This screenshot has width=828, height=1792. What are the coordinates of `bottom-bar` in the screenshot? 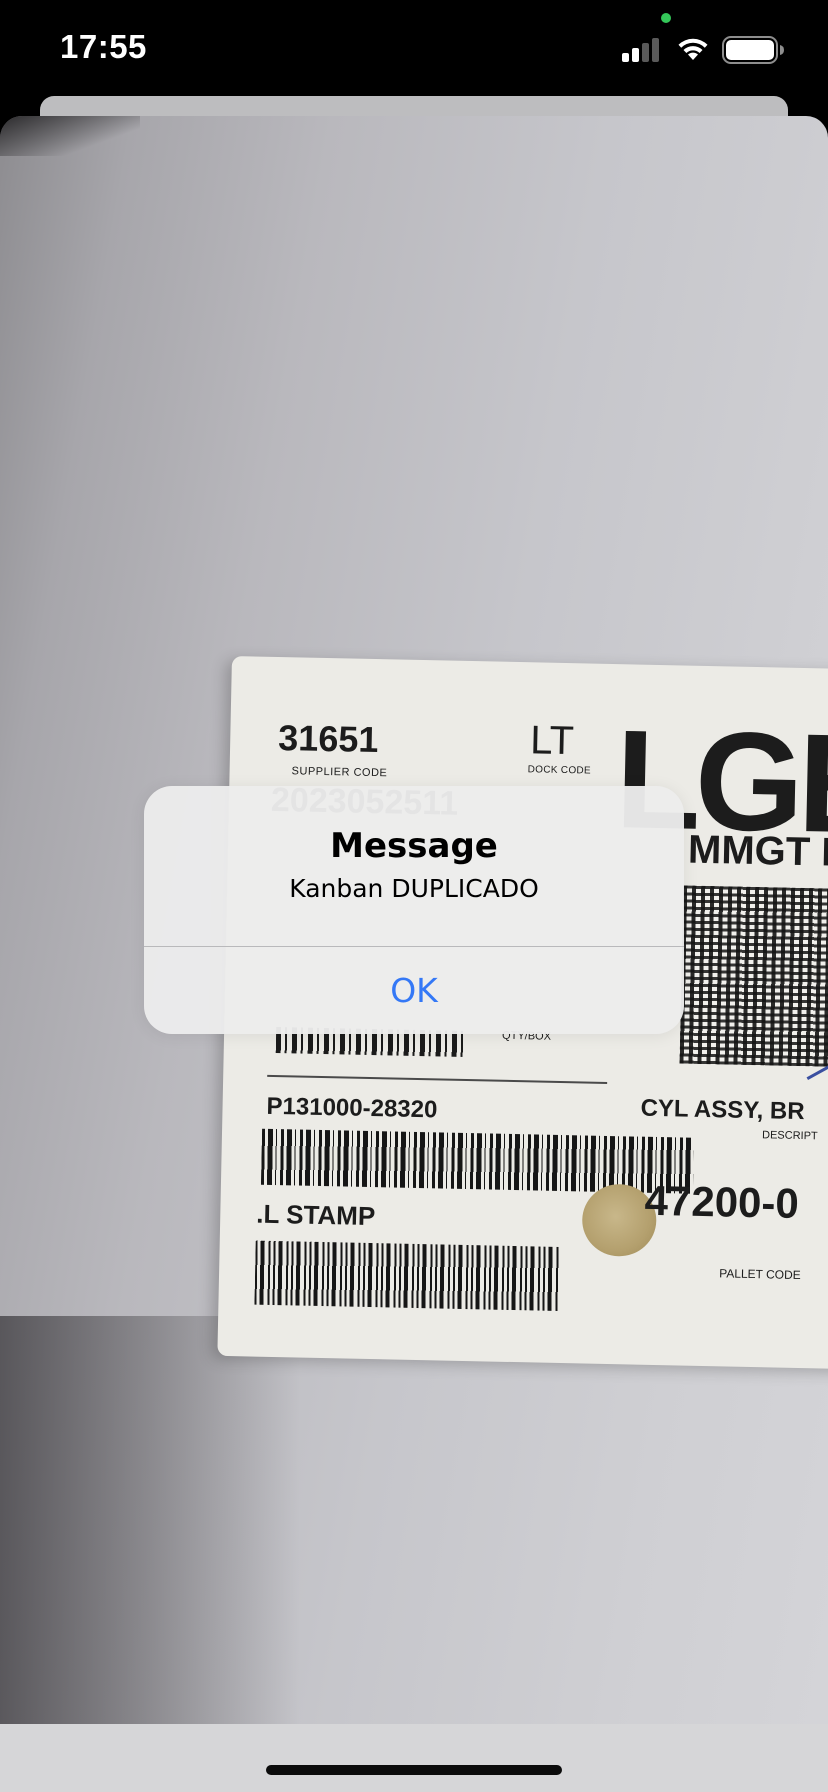 It's located at (414, 1758).